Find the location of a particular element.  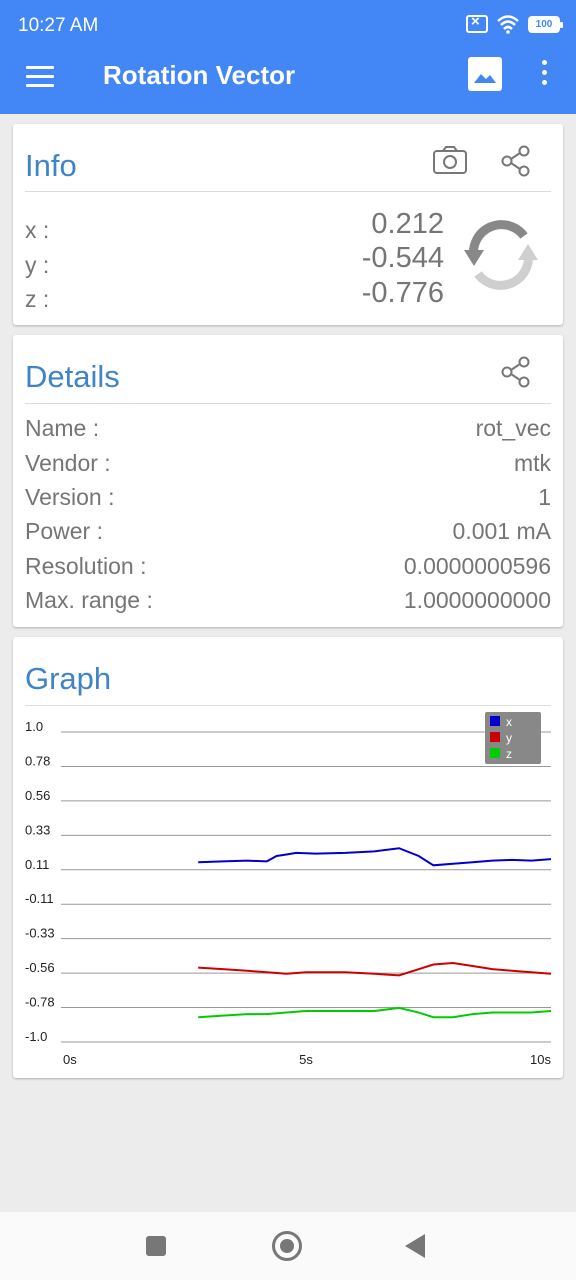

recents-button is located at coordinates (156, 1246).